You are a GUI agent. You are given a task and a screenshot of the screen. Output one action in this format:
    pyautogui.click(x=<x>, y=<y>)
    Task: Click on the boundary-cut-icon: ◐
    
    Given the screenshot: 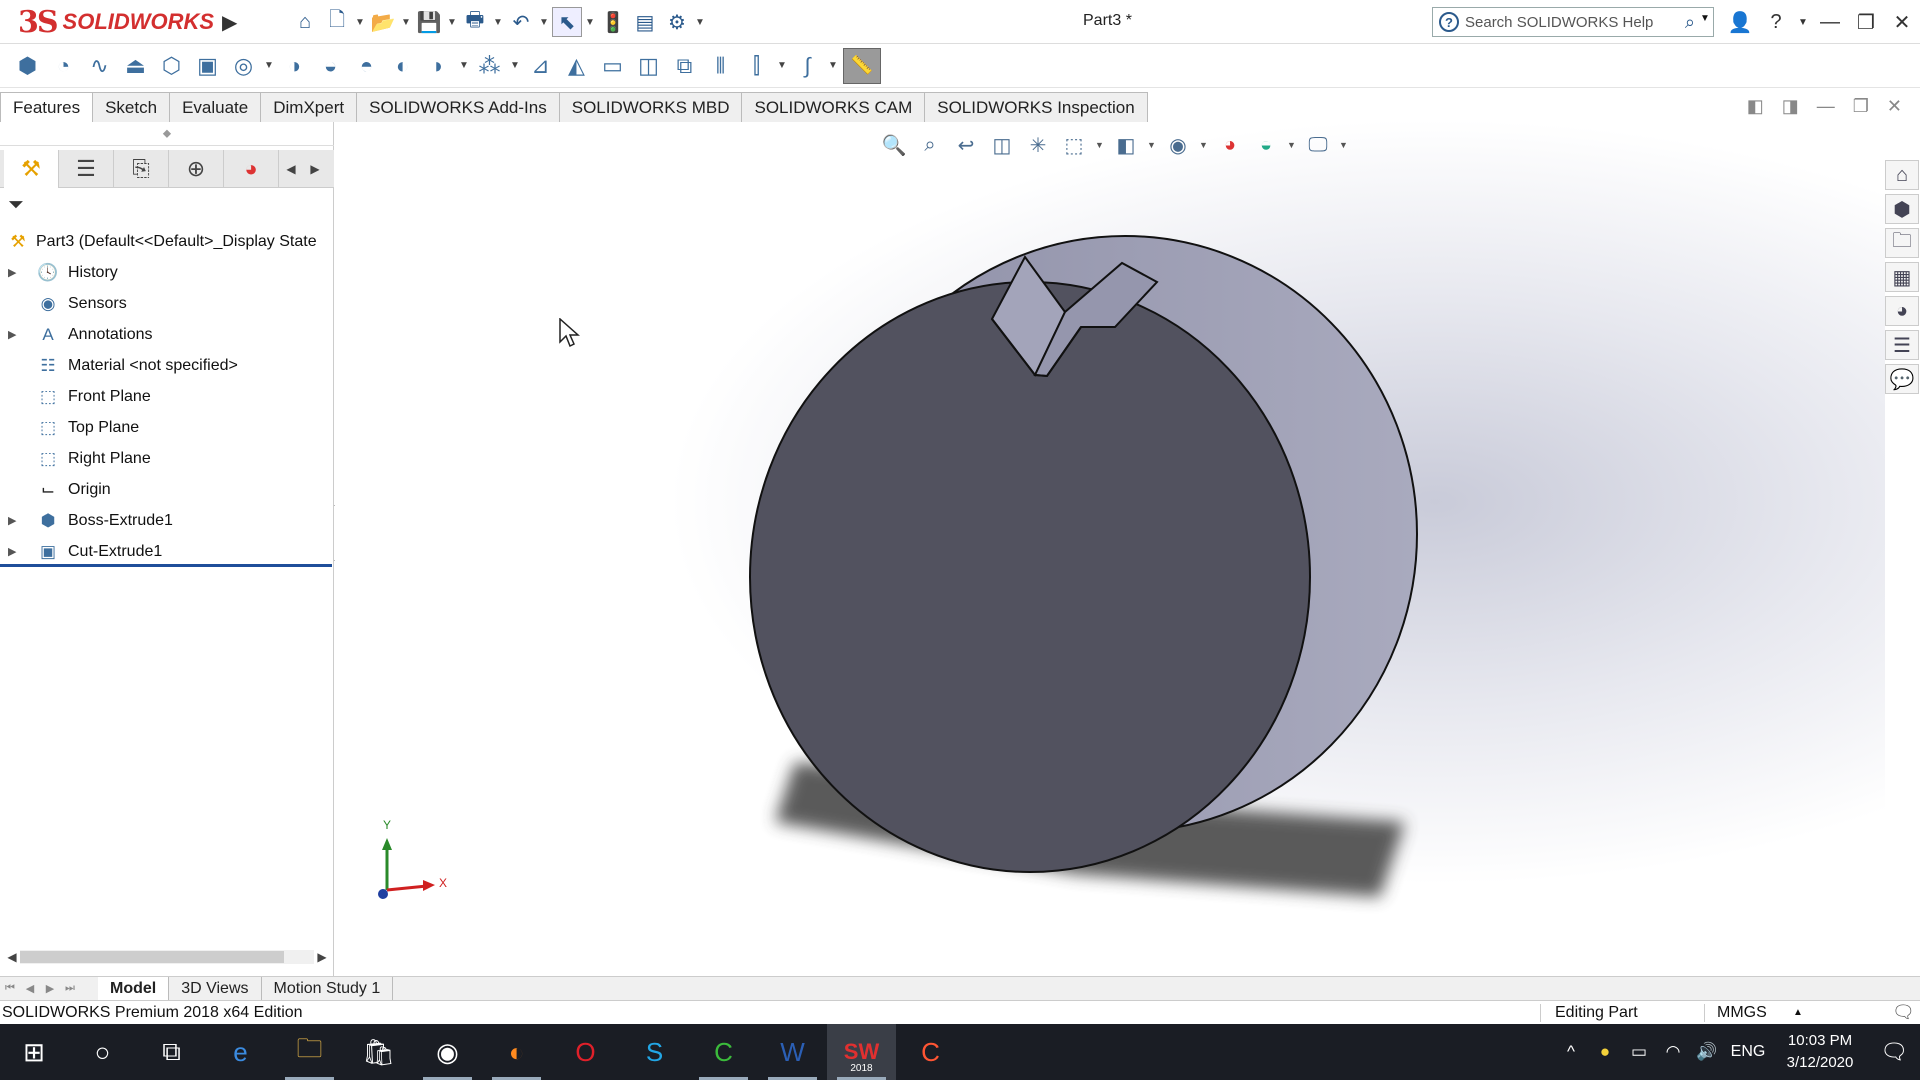 What is the action you would take?
    pyautogui.click(x=402, y=66)
    